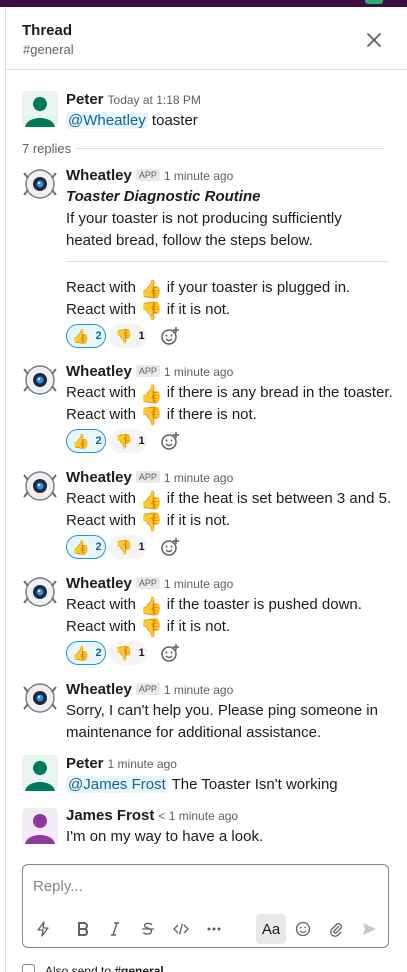 This screenshot has height=972, width=407. I want to click on reply-input, so click(205, 886).